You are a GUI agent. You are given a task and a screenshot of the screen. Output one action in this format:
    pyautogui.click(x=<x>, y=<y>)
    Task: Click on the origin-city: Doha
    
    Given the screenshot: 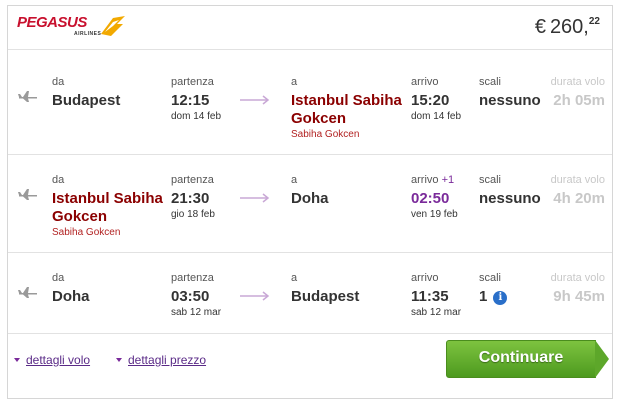 What is the action you would take?
    pyautogui.click(x=71, y=296)
    